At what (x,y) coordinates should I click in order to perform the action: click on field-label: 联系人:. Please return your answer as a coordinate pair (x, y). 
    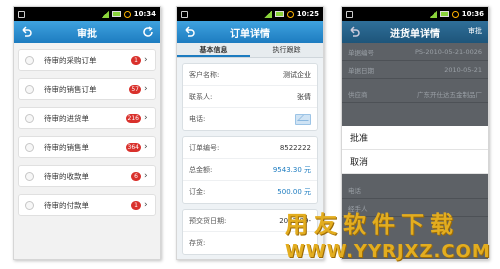
    Looking at the image, I should click on (201, 96).